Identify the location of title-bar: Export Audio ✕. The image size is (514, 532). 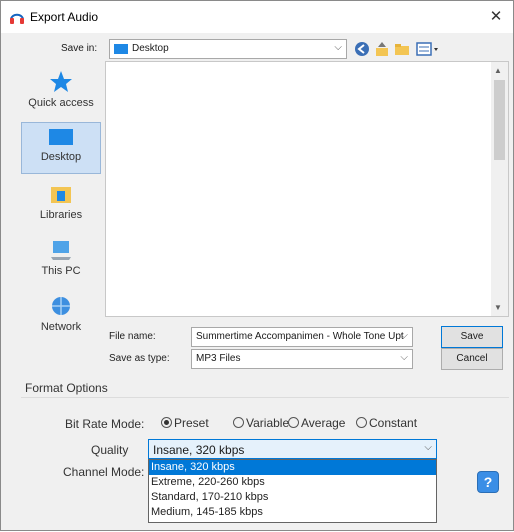
(257, 17).